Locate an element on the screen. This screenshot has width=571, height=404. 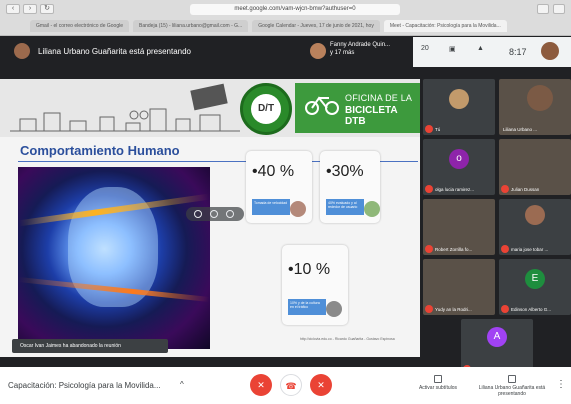
clock: 8:17 is located at coordinates (518, 52).